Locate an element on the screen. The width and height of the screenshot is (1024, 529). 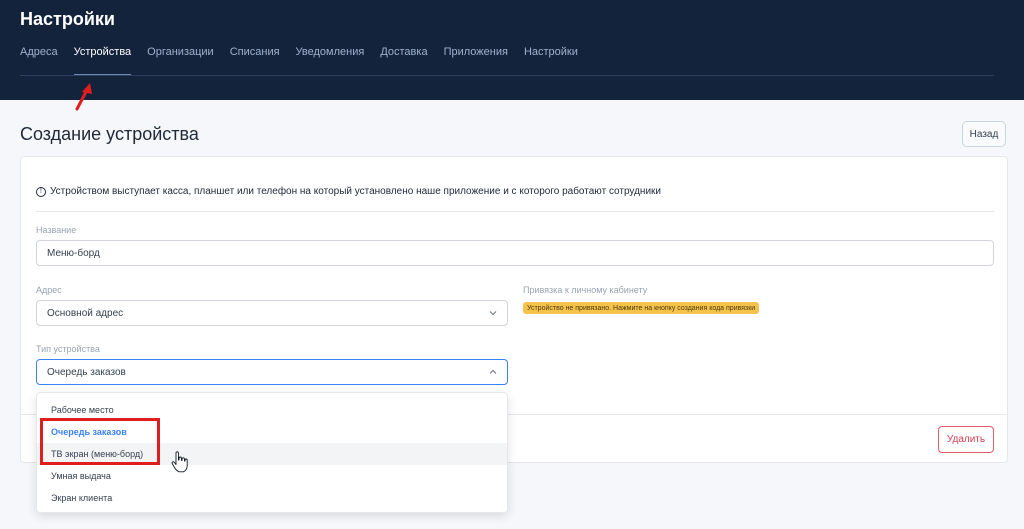
chevron-down-icon is located at coordinates (493, 313).